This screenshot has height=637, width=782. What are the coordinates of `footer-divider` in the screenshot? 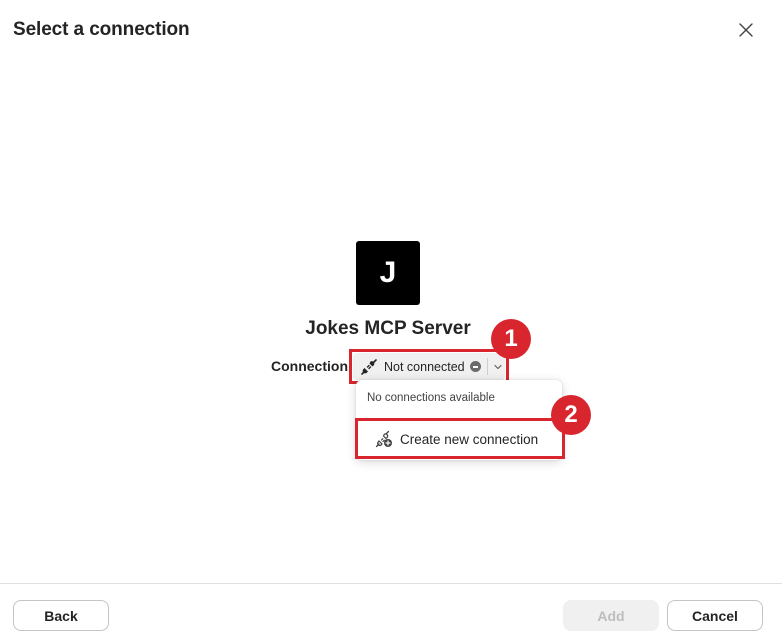 It's located at (391, 583).